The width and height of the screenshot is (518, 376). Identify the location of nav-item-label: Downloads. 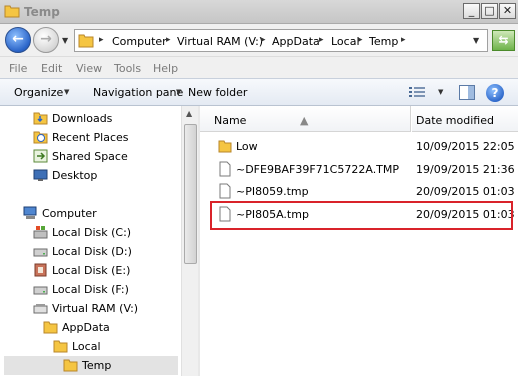
(82, 118).